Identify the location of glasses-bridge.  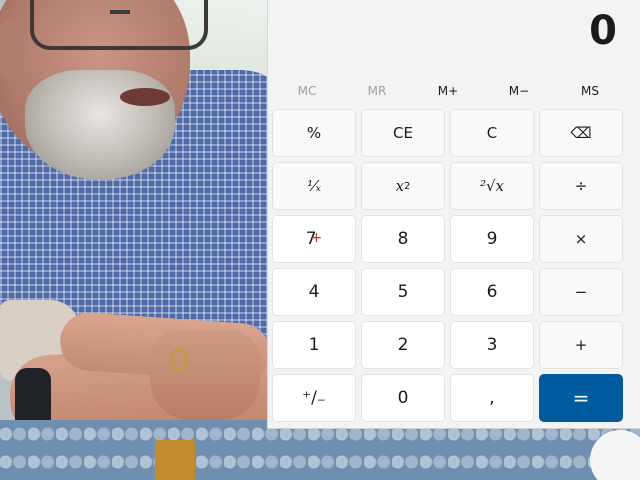
(120, 12).